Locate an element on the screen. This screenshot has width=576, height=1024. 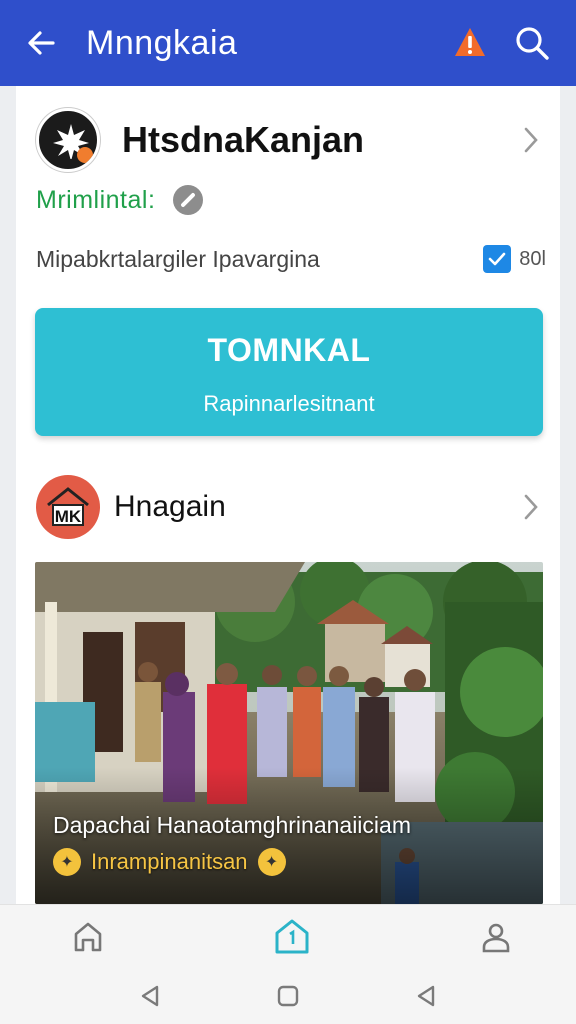
group-row: MK Hnagain is located at coordinates (291, 507).